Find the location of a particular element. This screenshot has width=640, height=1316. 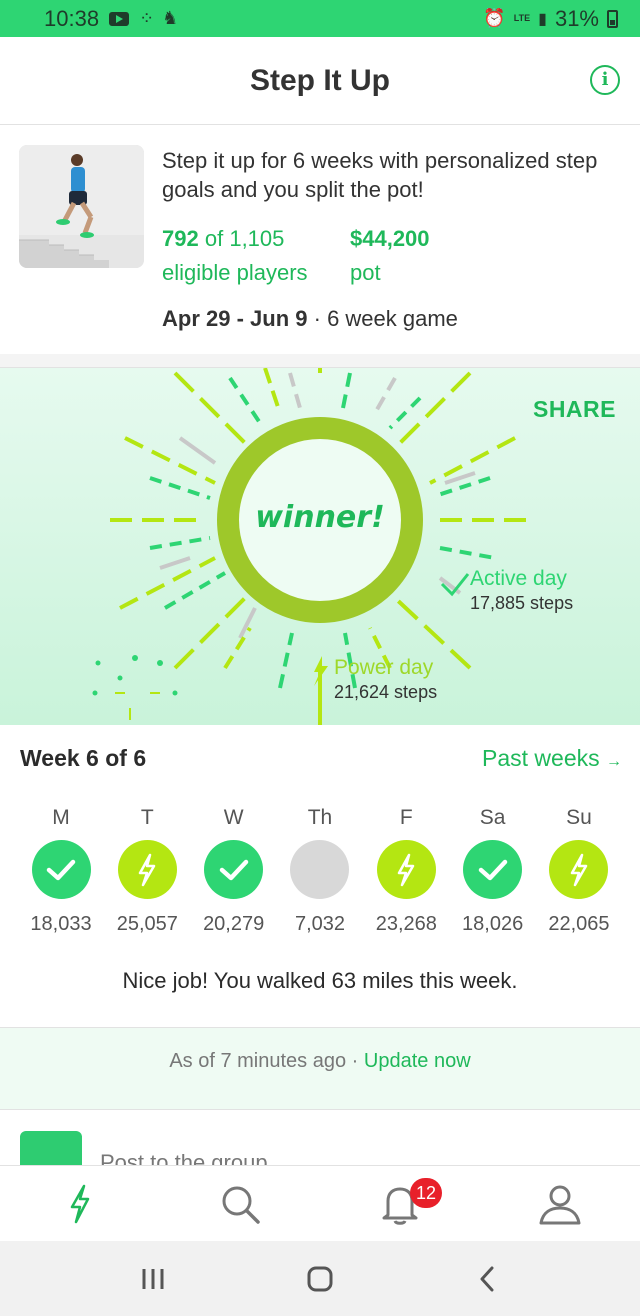

day-label: Th is located at coordinates (320, 817).